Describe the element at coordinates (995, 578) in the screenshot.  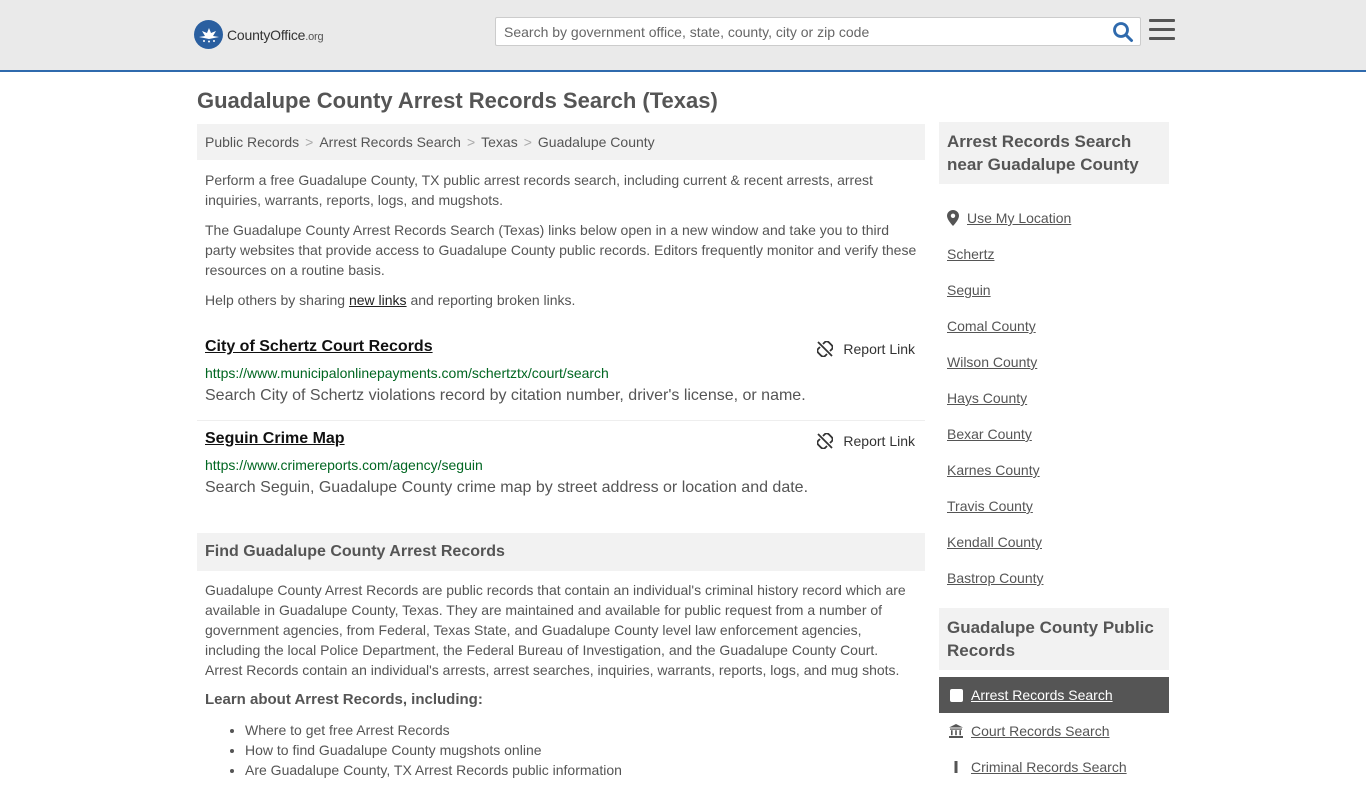
I see `nearby-link: Bastrop County` at that location.